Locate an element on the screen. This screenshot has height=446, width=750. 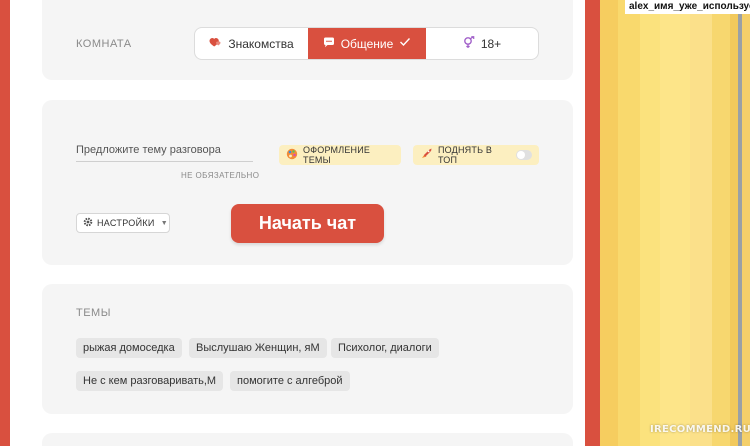
raise-to-top-label: ПОДНЯТЬ В ТОП is located at coordinates (465, 155).